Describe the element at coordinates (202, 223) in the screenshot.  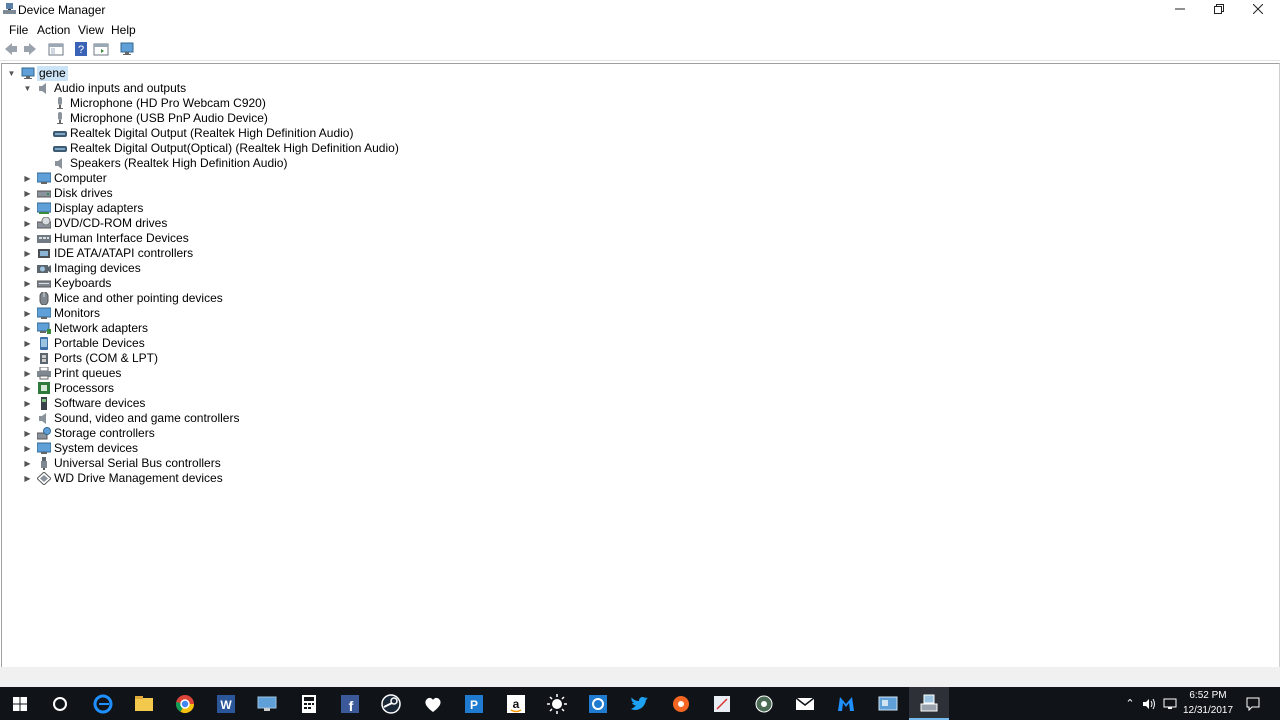
I see `tree-category: ▶ DVD/CD-ROM drives` at that location.